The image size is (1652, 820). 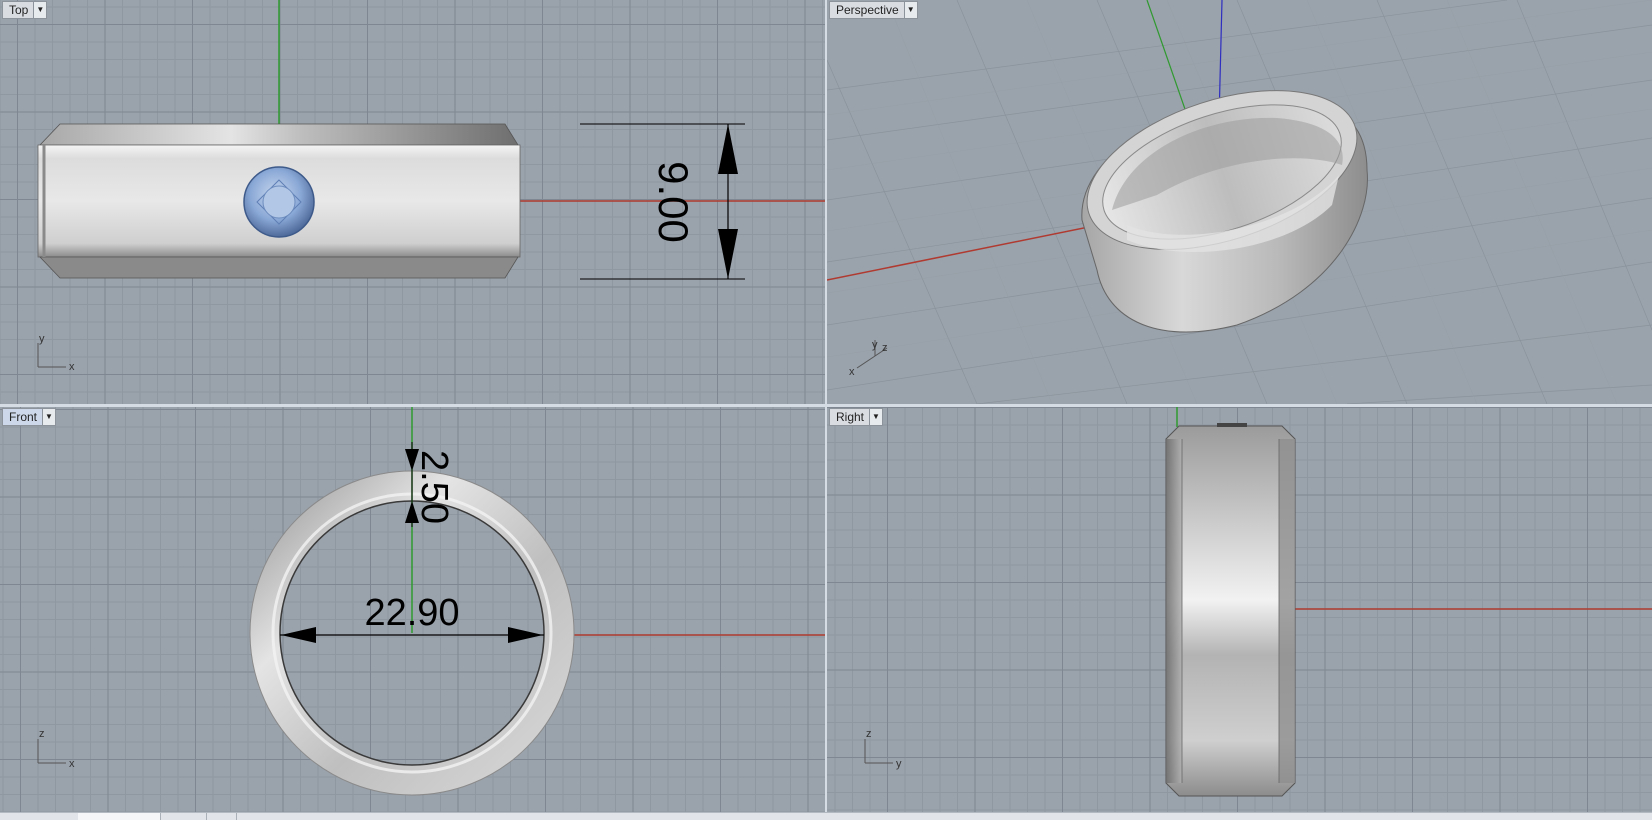 I want to click on viewport-tab-front: Front ▼, so click(x=29, y=417).